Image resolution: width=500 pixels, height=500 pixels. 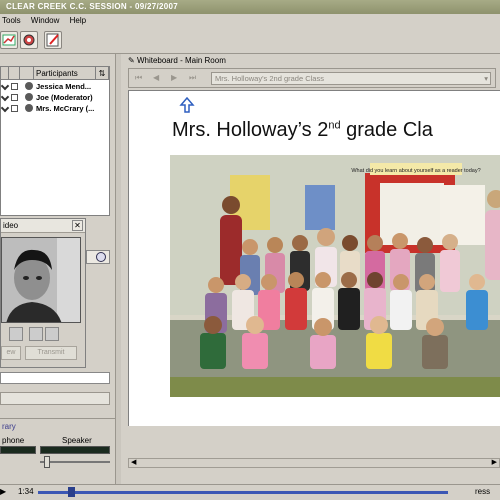 I want to click on playback-bar: ▶ 1:34 ress, so click(x=250, y=492).